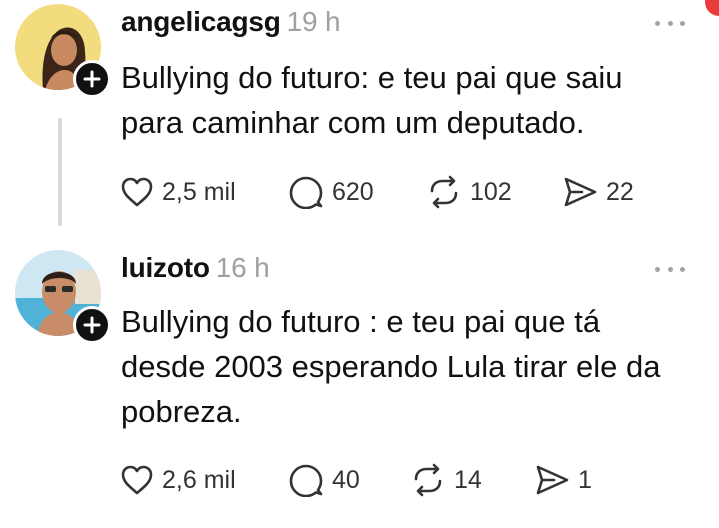 The image size is (719, 528). What do you see at coordinates (199, 479) in the screenshot?
I see `like-count: 2,6 mil` at bounding box center [199, 479].